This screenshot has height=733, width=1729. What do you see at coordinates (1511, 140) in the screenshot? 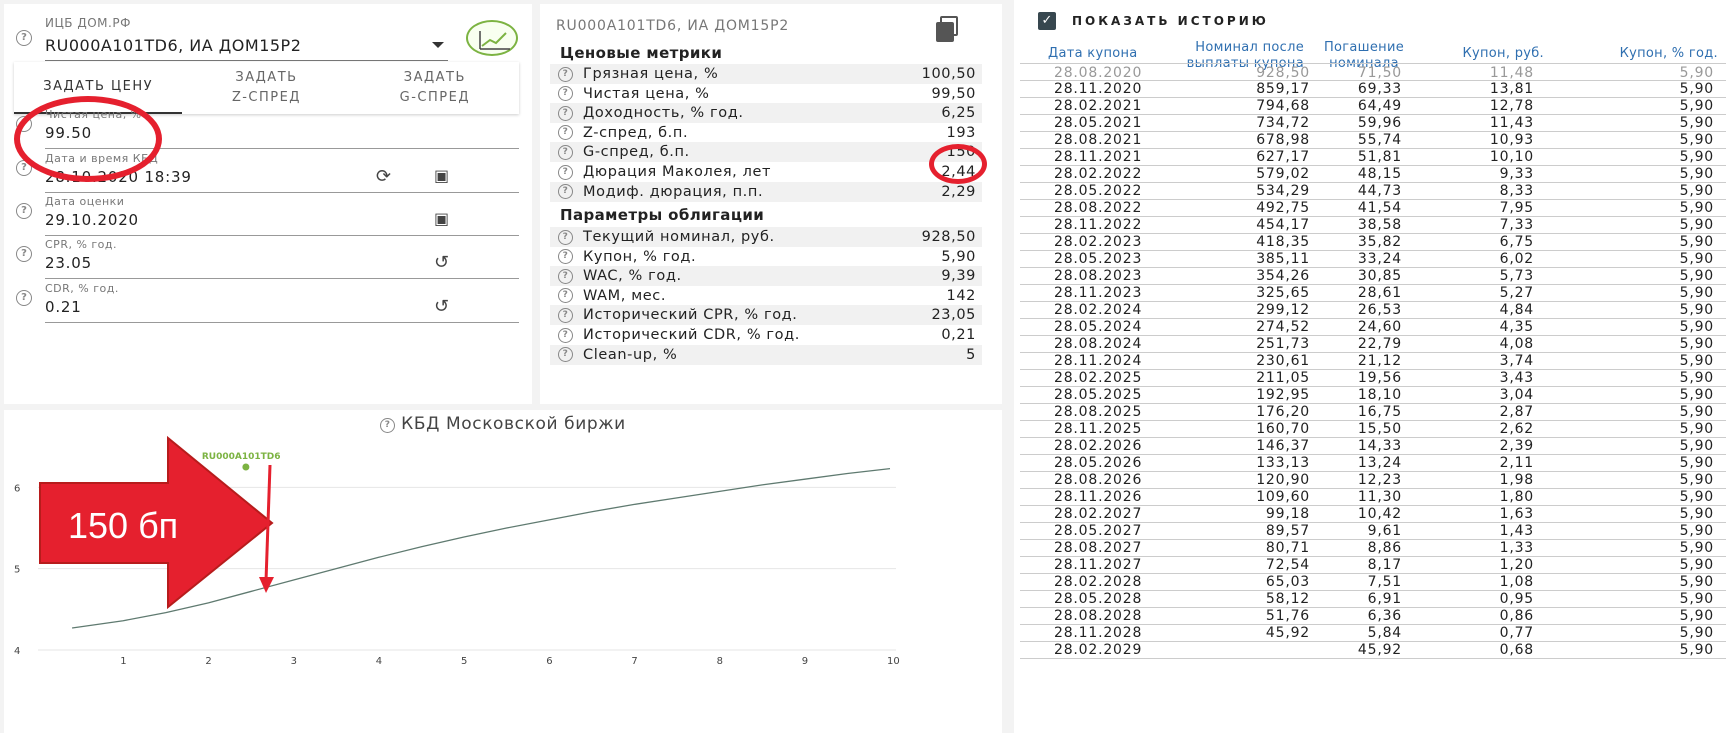
I see `table-cell: 10,93` at bounding box center [1511, 140].